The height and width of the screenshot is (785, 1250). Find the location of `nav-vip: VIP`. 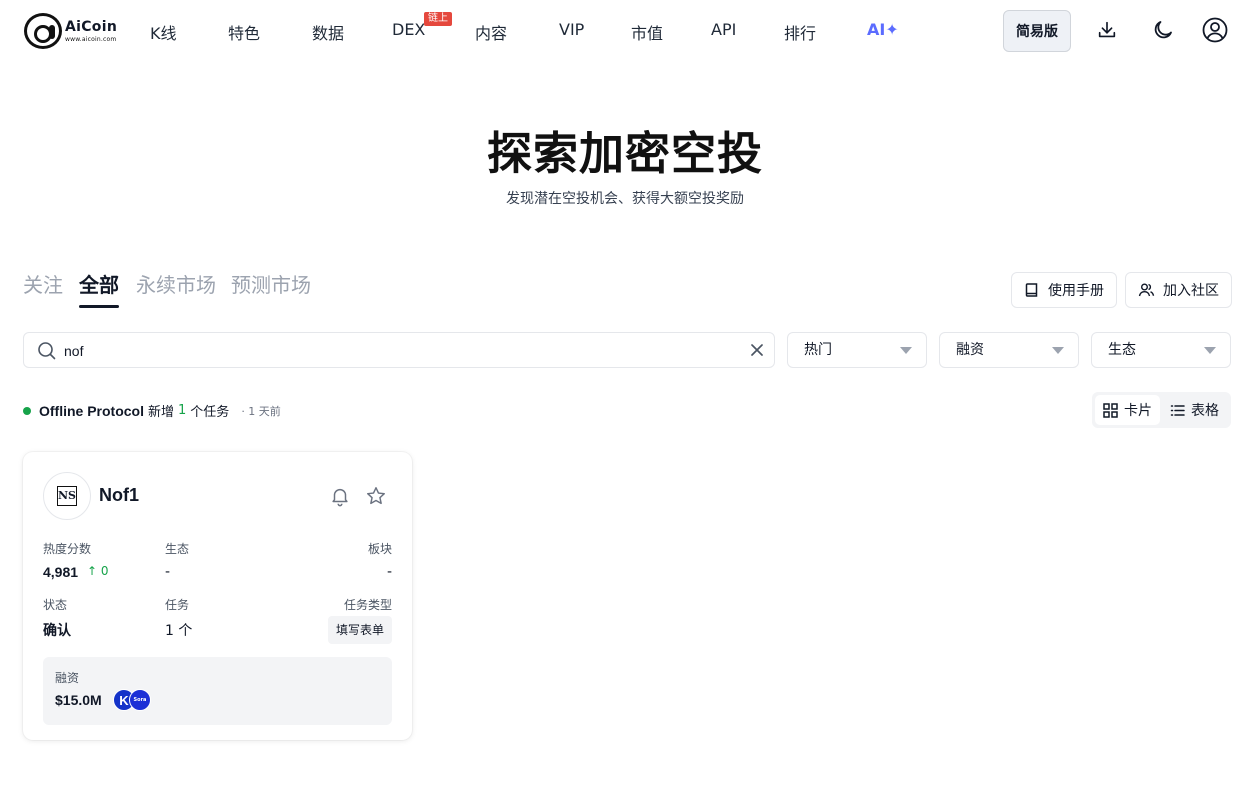

nav-vip: VIP is located at coordinates (571, 29).